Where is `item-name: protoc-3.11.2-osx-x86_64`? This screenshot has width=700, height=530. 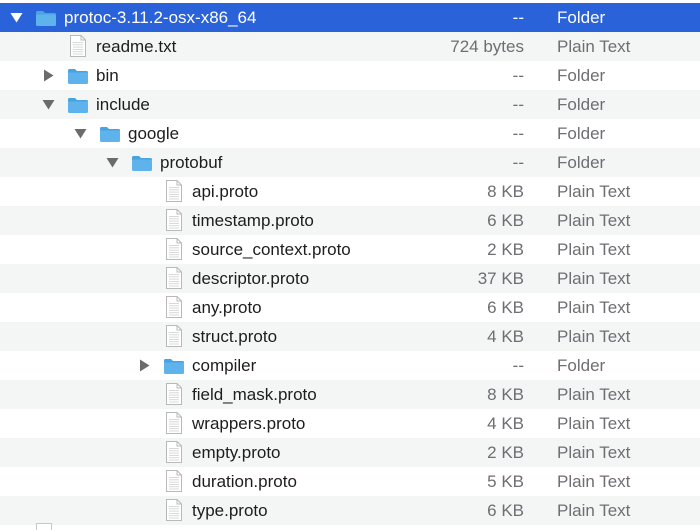 item-name: protoc-3.11.2-osx-x86_64 is located at coordinates (160, 17).